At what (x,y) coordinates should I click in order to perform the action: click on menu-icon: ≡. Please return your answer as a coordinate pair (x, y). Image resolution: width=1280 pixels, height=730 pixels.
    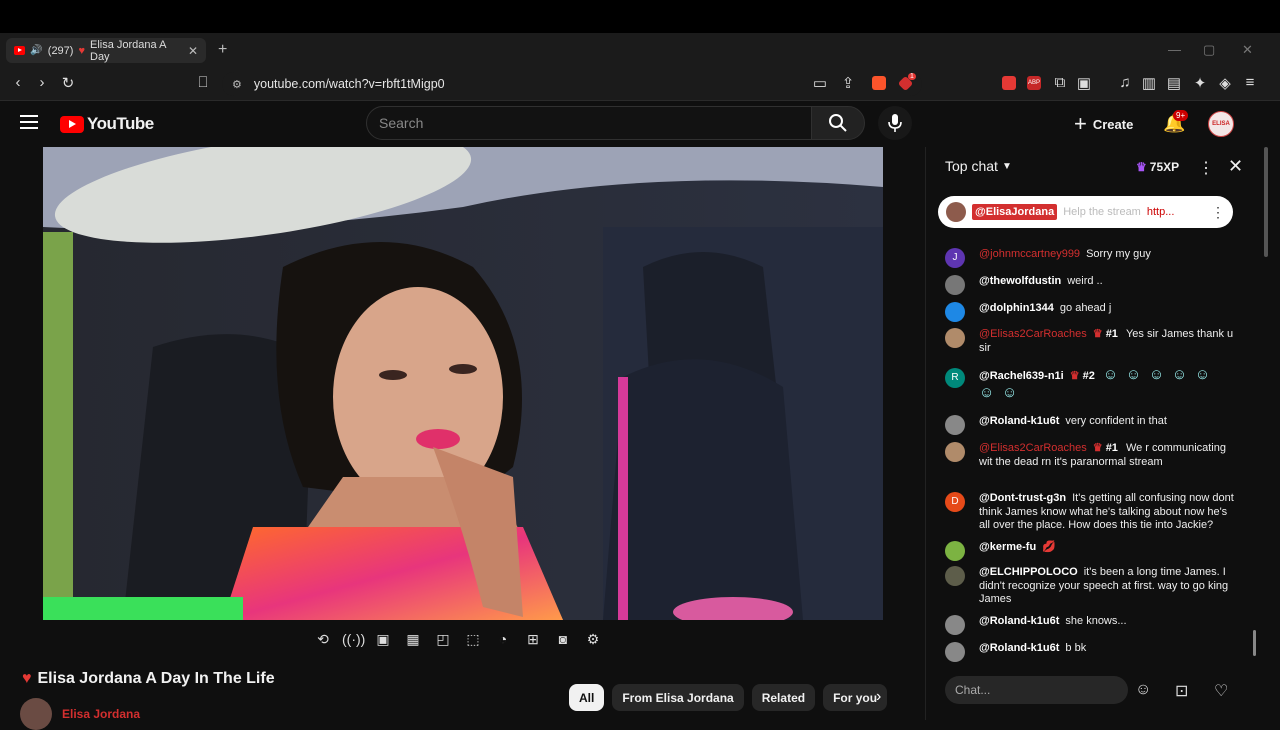
    Looking at the image, I should click on (1250, 82).